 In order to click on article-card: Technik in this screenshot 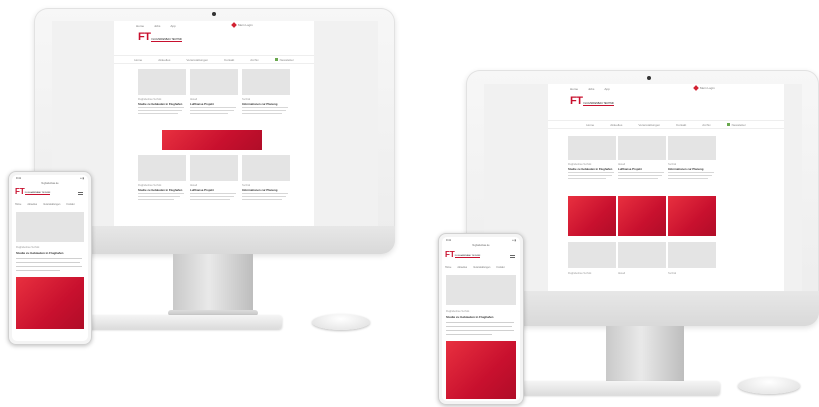, I will do `click(692, 266)`.